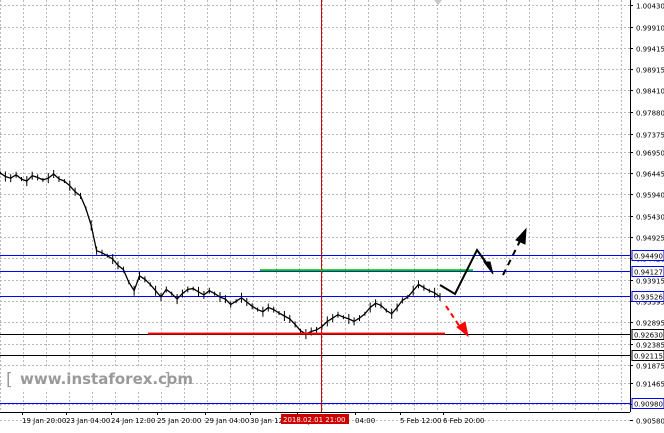  Describe the element at coordinates (648, 257) in the screenshot. I see `level-label: 0.94490` at that location.